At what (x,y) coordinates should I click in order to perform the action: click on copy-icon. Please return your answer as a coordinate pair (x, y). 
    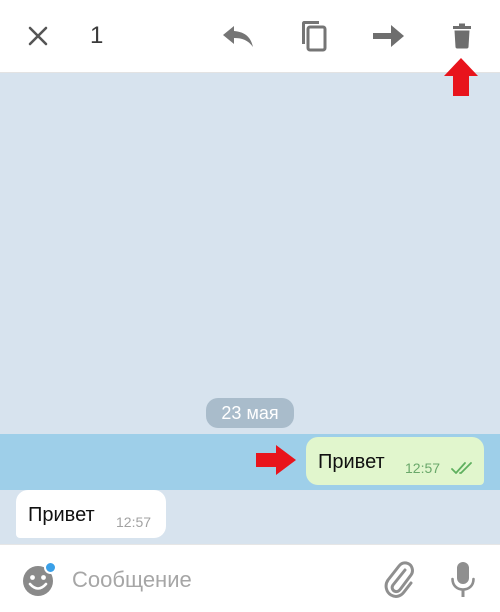
    Looking at the image, I should click on (314, 36).